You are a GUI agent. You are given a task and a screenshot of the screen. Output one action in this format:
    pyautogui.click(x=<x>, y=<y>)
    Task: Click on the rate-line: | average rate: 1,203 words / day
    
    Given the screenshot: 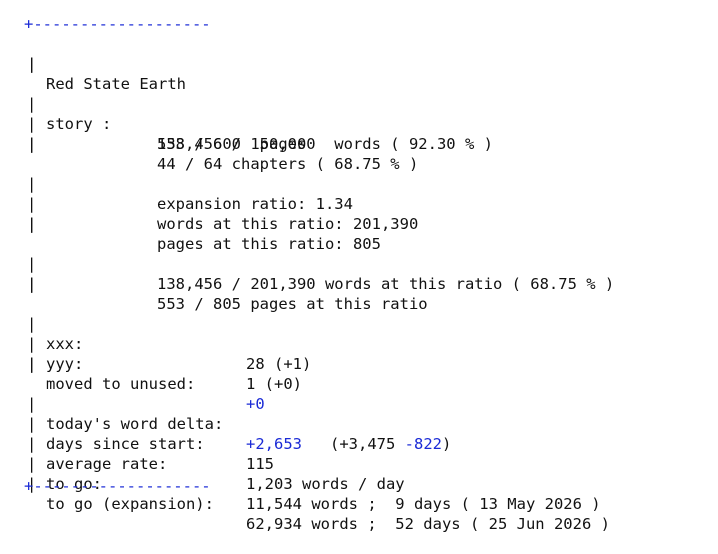 What is the action you would take?
    pyautogui.click(x=216, y=464)
    